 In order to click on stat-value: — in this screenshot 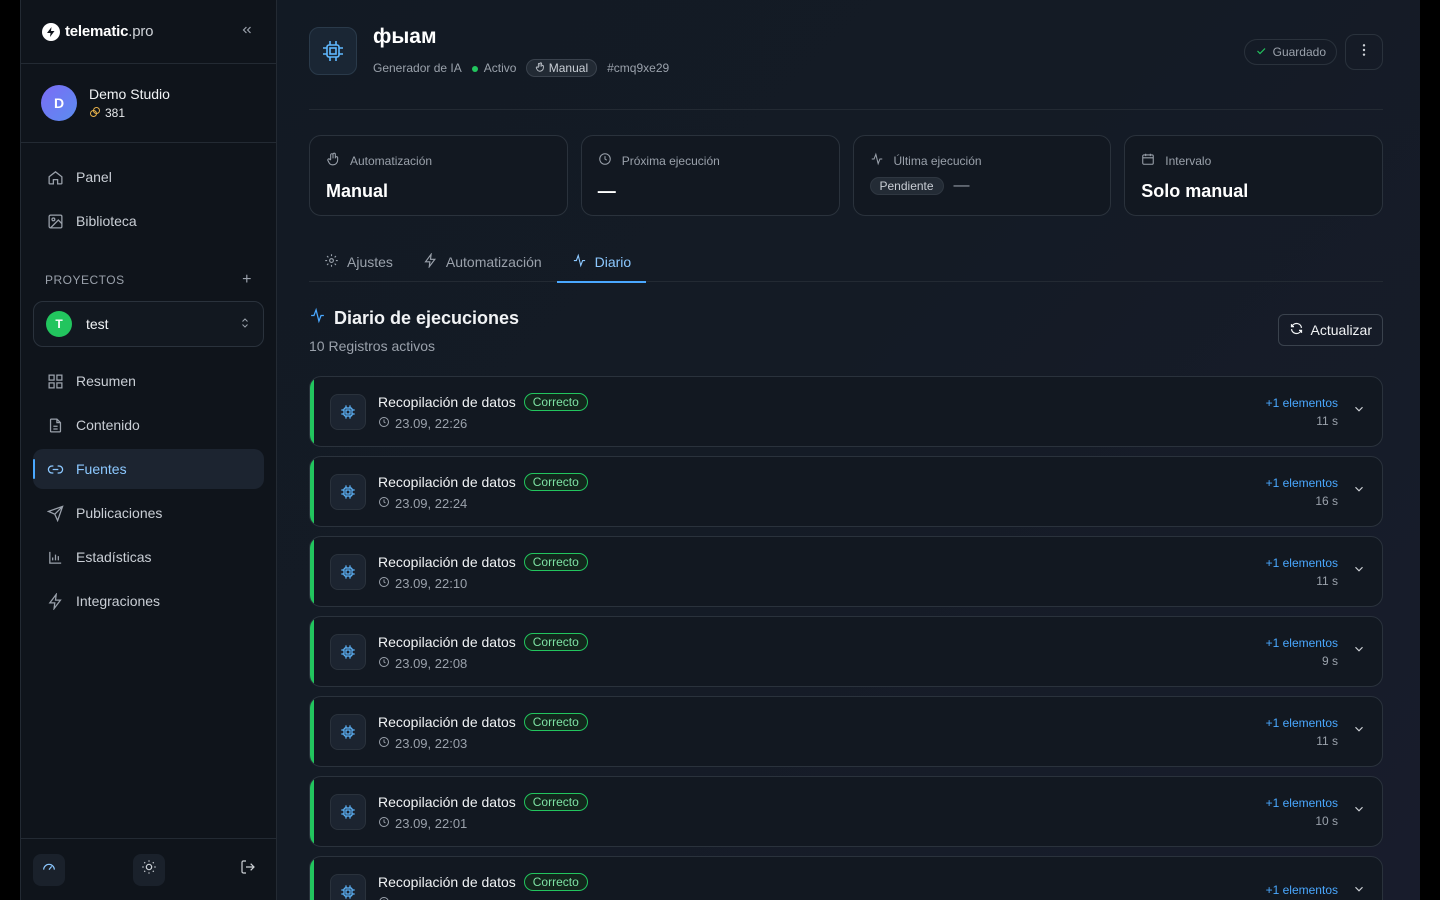, I will do `click(606, 191)`.